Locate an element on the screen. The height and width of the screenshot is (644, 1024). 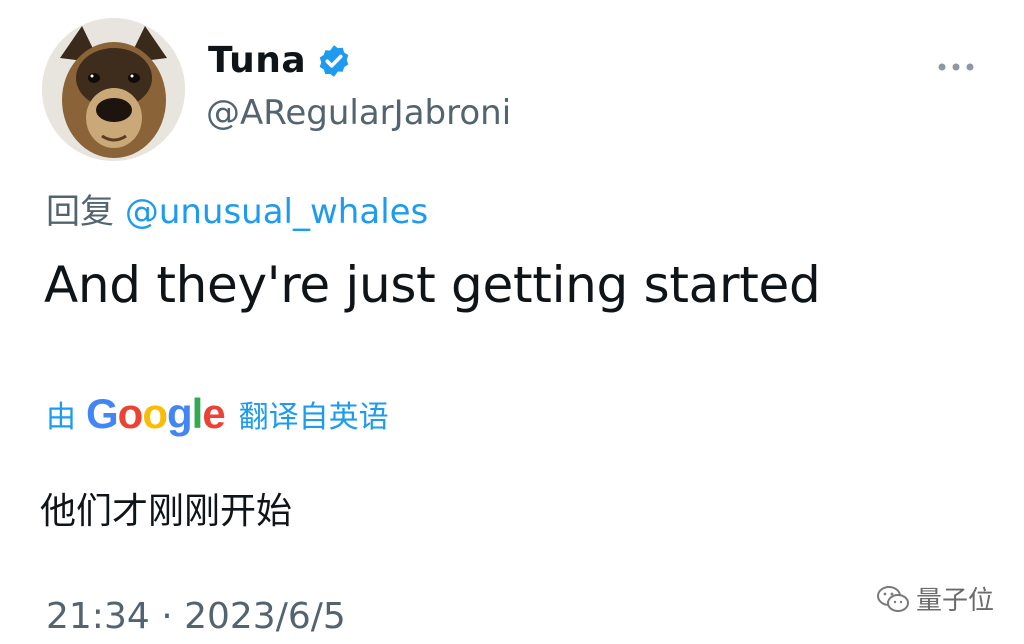
dog-avatar-image is located at coordinates (113, 89).